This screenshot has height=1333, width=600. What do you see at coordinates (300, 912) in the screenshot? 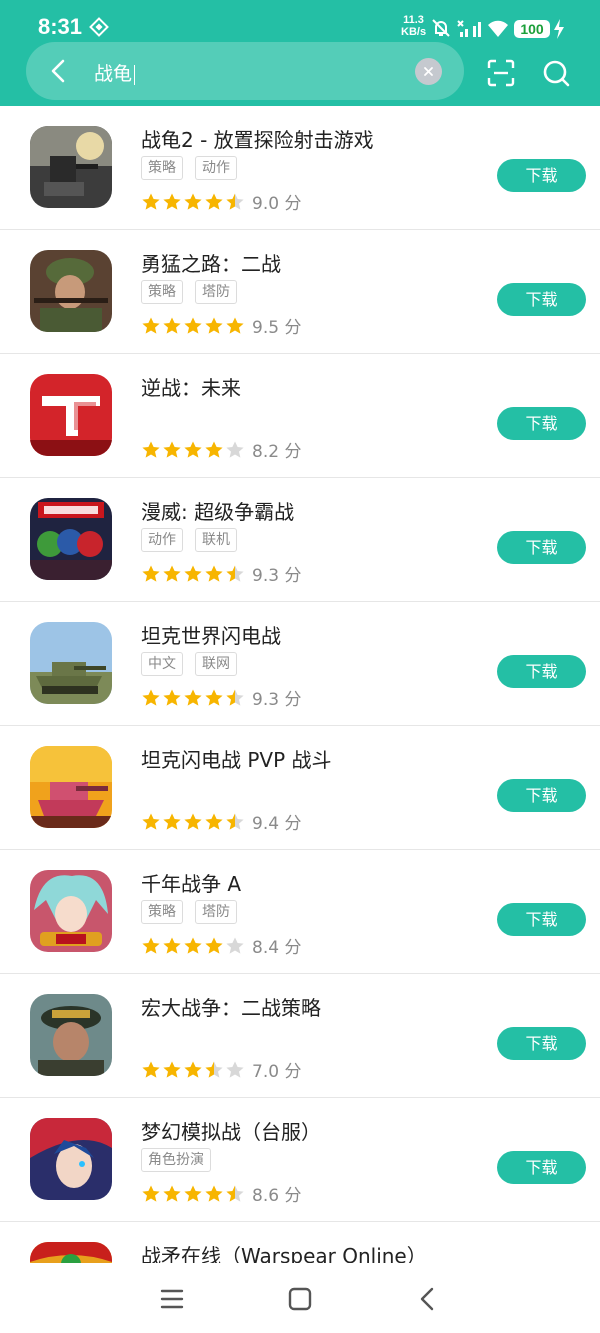
I see `list-item: 千年战争 A 策略 塔防 8.4 分 下载` at bounding box center [300, 912].